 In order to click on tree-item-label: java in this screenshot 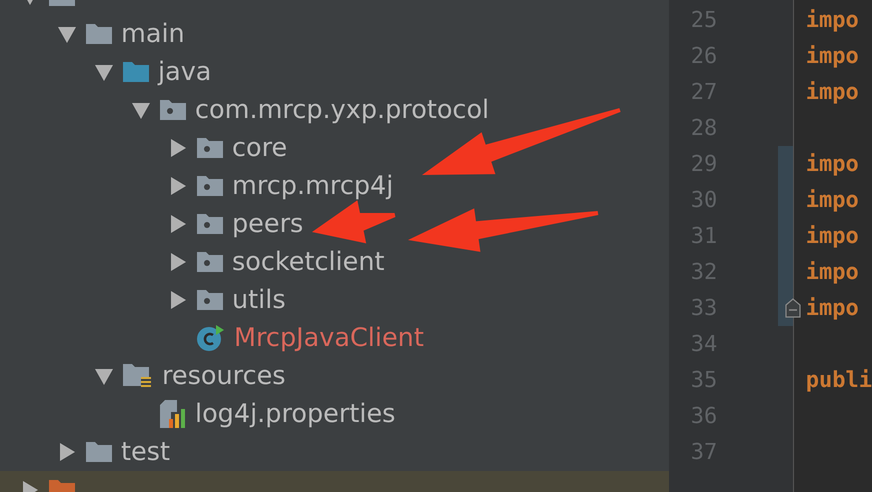, I will do `click(185, 72)`.